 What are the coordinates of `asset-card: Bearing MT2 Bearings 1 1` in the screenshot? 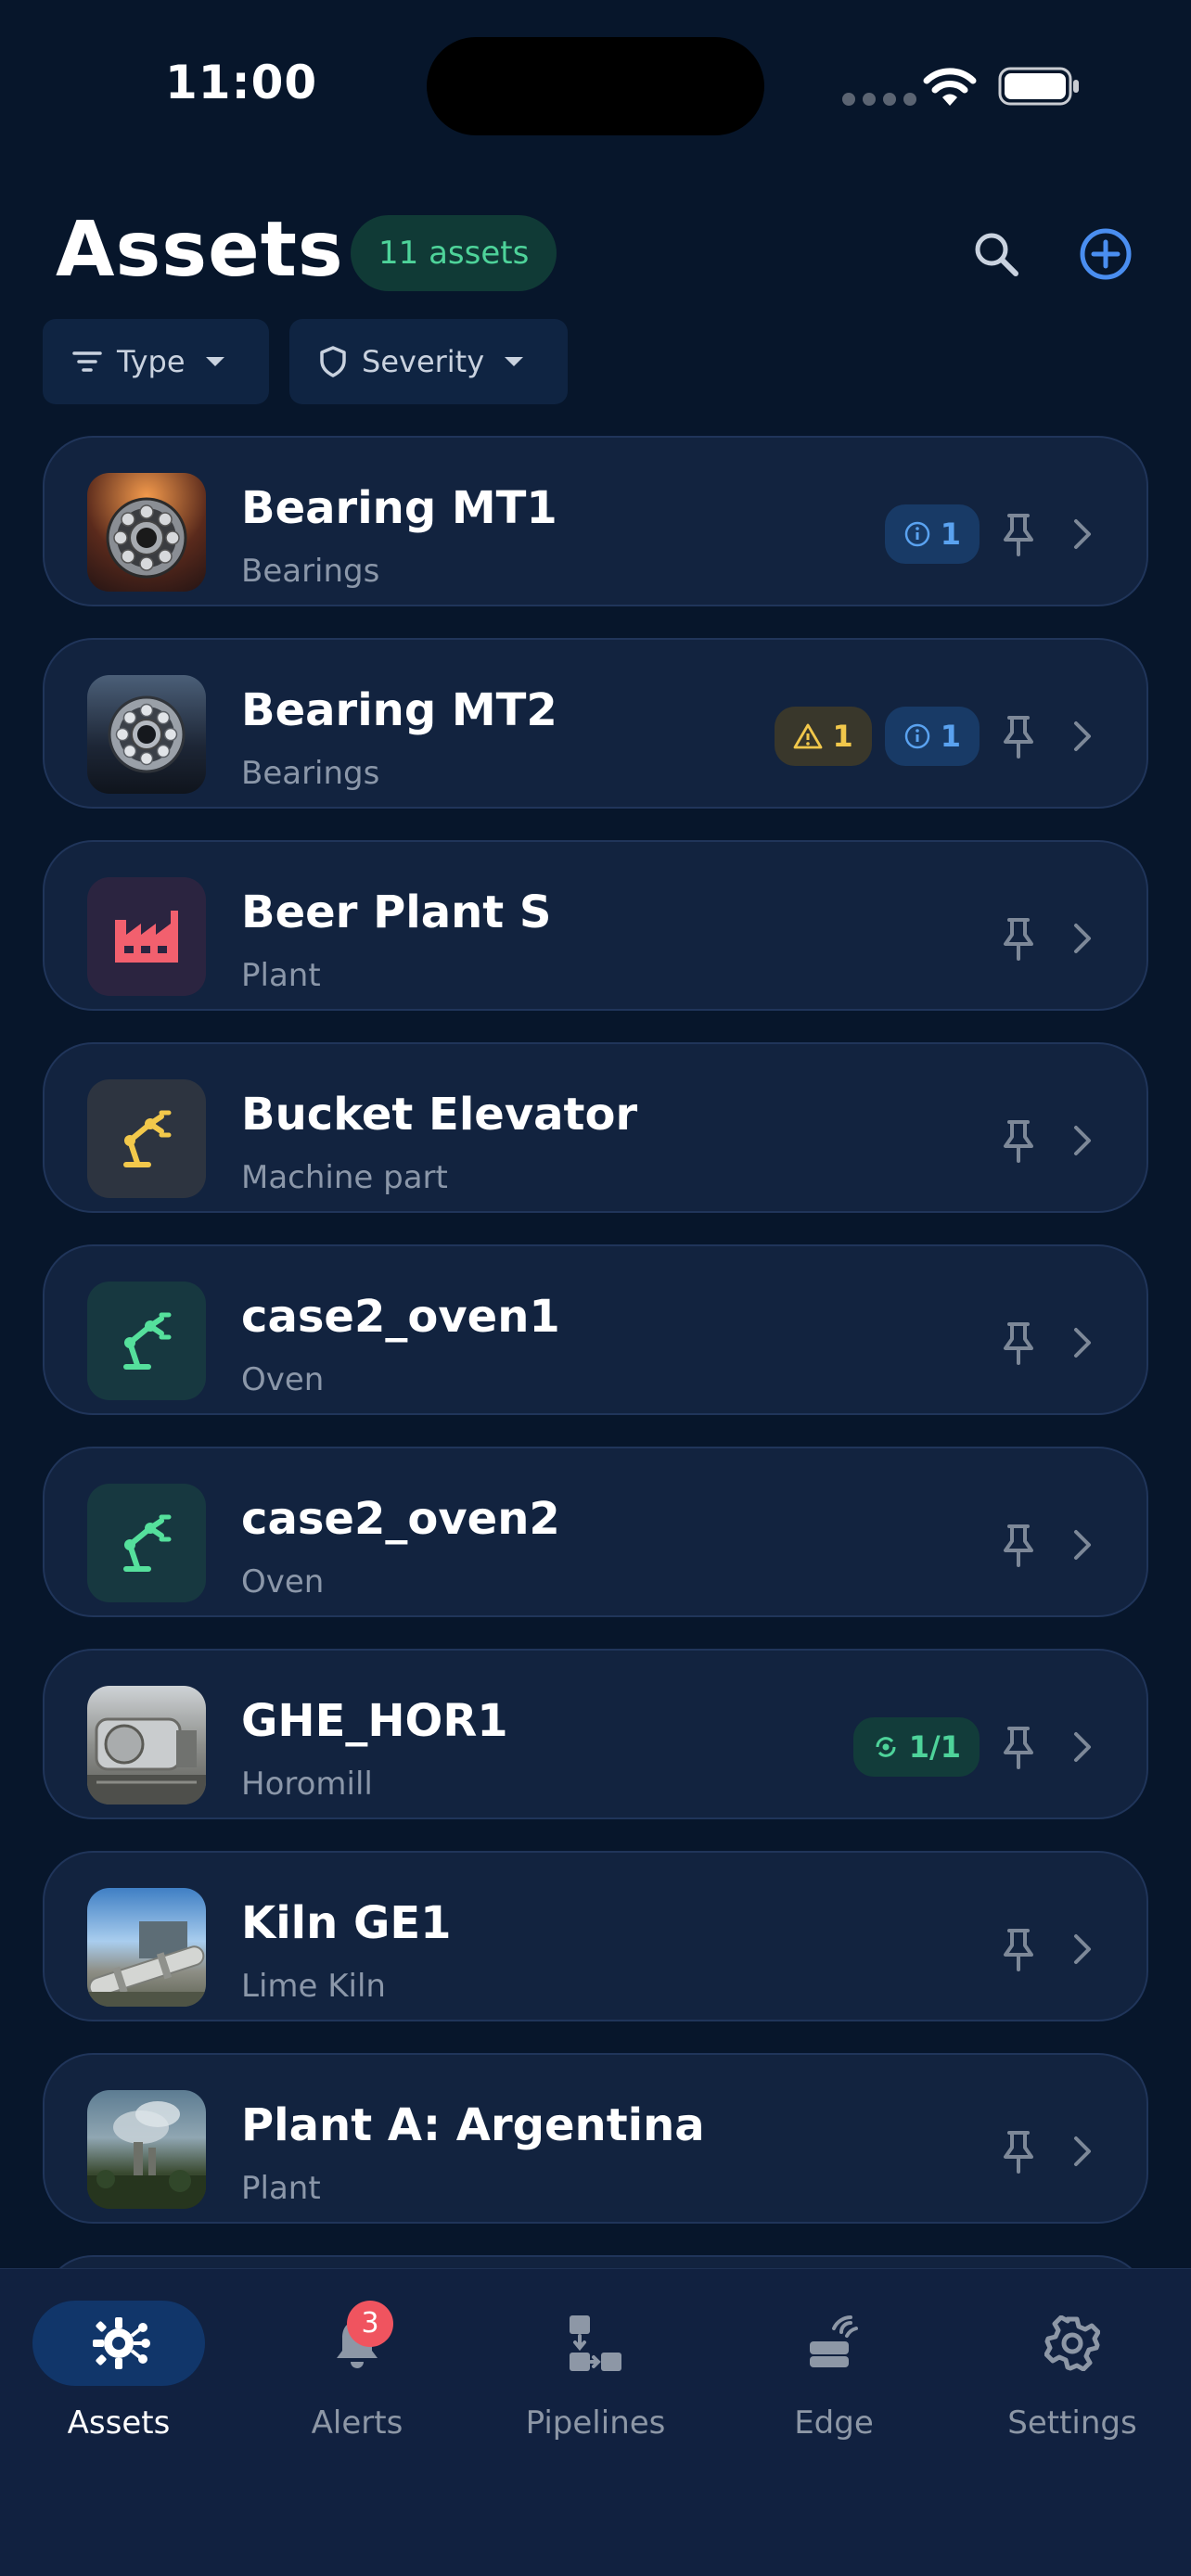 It's located at (595, 723).